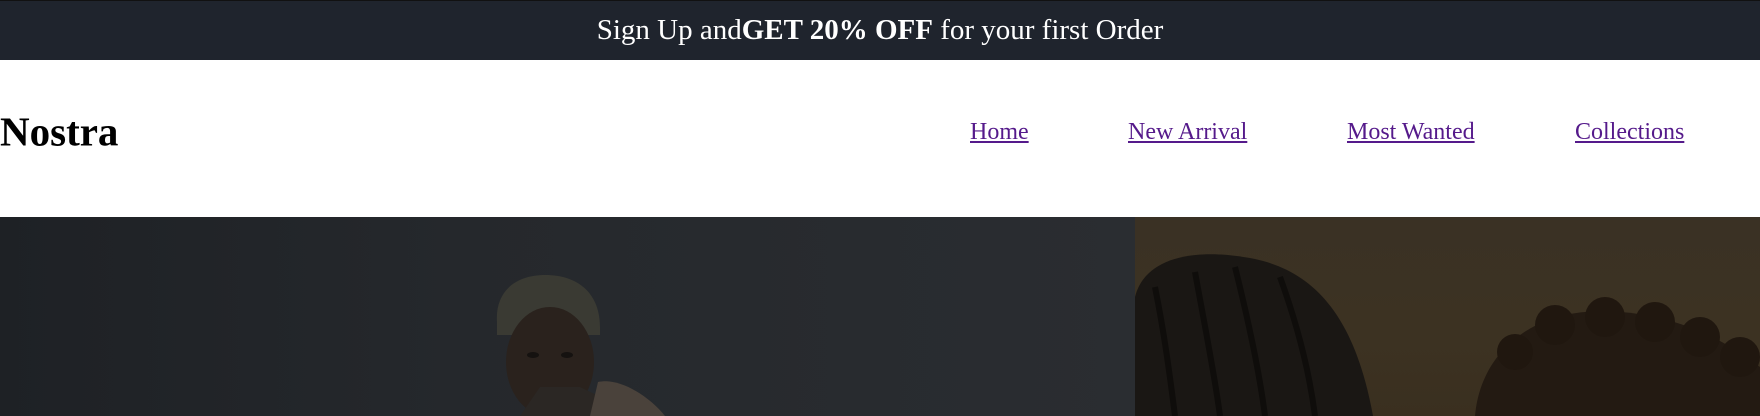 The width and height of the screenshot is (1760, 416). I want to click on promo-prefix: Sign Up and, so click(669, 30).